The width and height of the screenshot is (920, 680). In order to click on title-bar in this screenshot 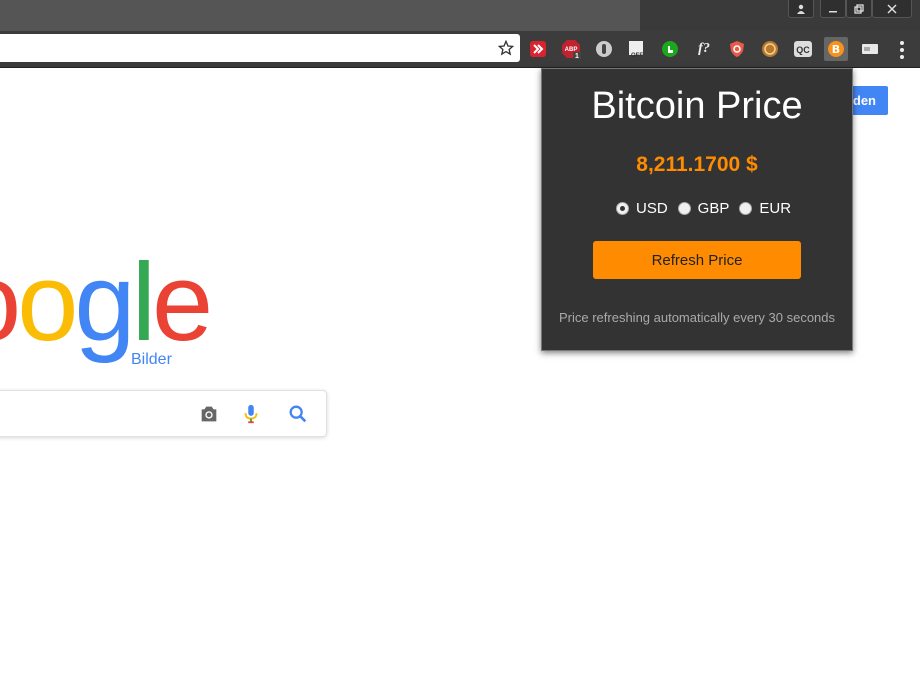, I will do `click(460, 15)`.